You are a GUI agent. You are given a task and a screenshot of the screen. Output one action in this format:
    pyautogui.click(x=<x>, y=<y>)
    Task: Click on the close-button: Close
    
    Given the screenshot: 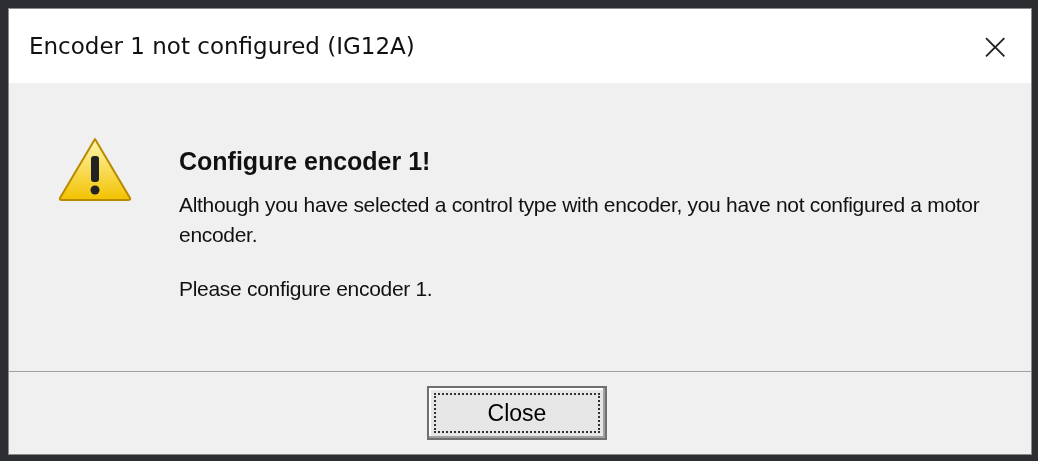 What is the action you would take?
    pyautogui.click(x=517, y=413)
    